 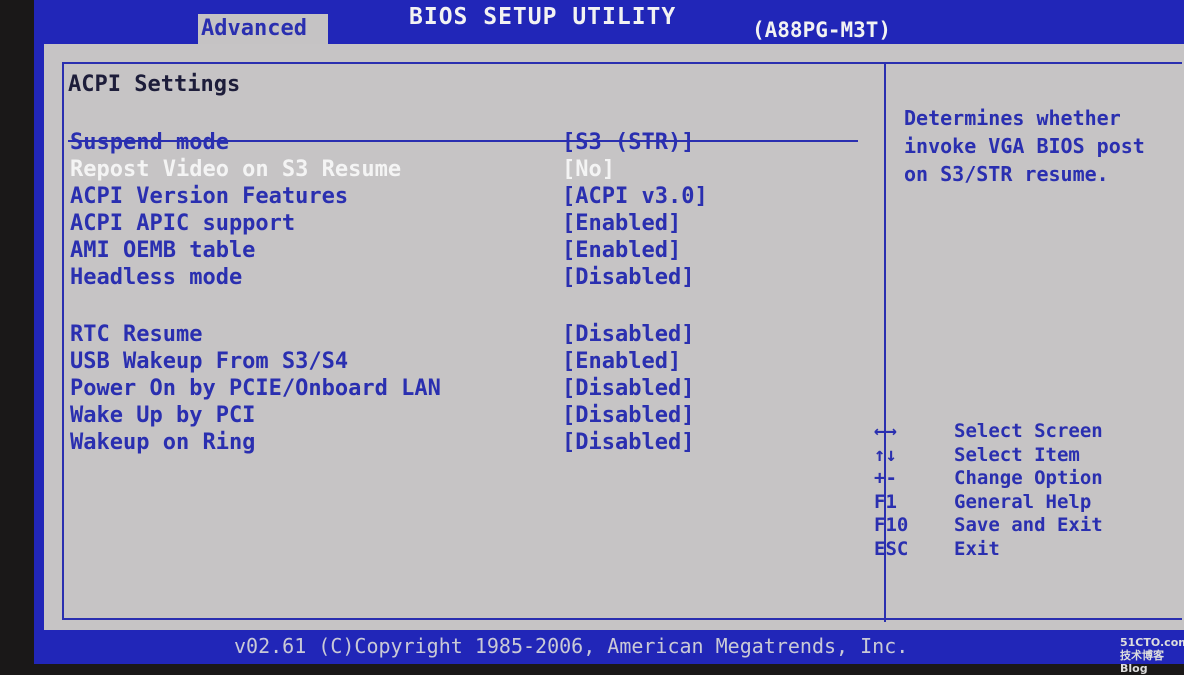 What do you see at coordinates (460, 224) in the screenshot?
I see `setting-row: ACPI APIC support [Enabled]` at bounding box center [460, 224].